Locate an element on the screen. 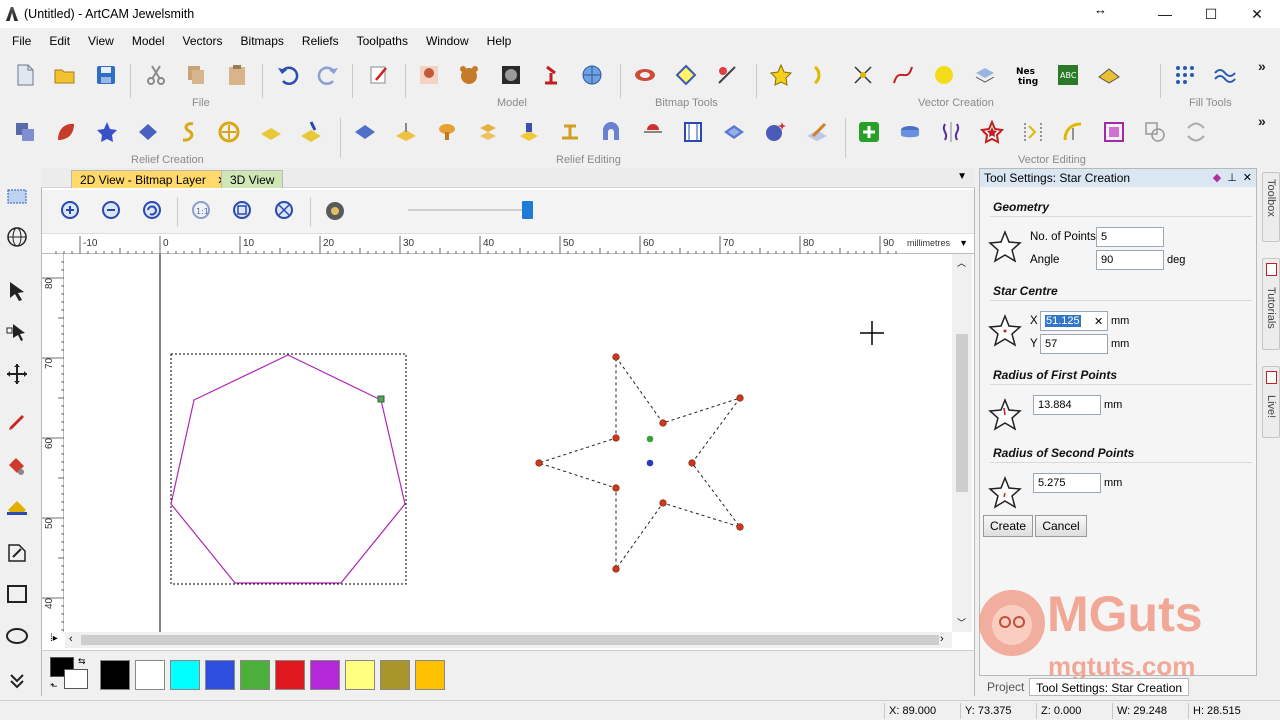 Image resolution: width=1280 pixels, height=720 pixels. reset-colours-icon: ⬑ is located at coordinates (54, 686).